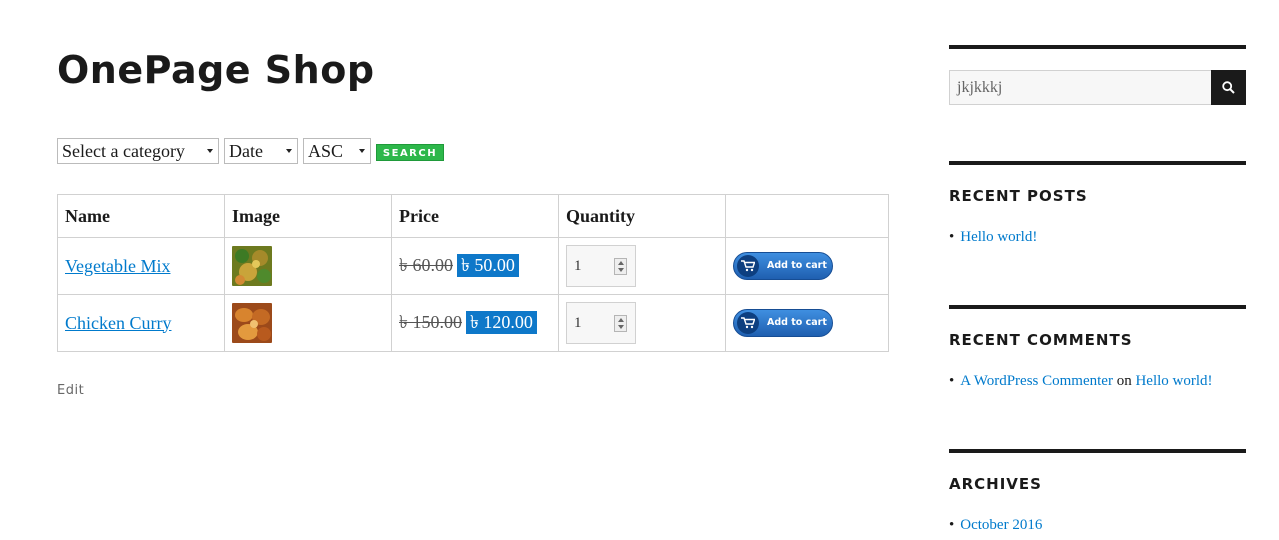 The image size is (1279, 540). I want to click on recent-posts-list: Hello world!, so click(993, 237).